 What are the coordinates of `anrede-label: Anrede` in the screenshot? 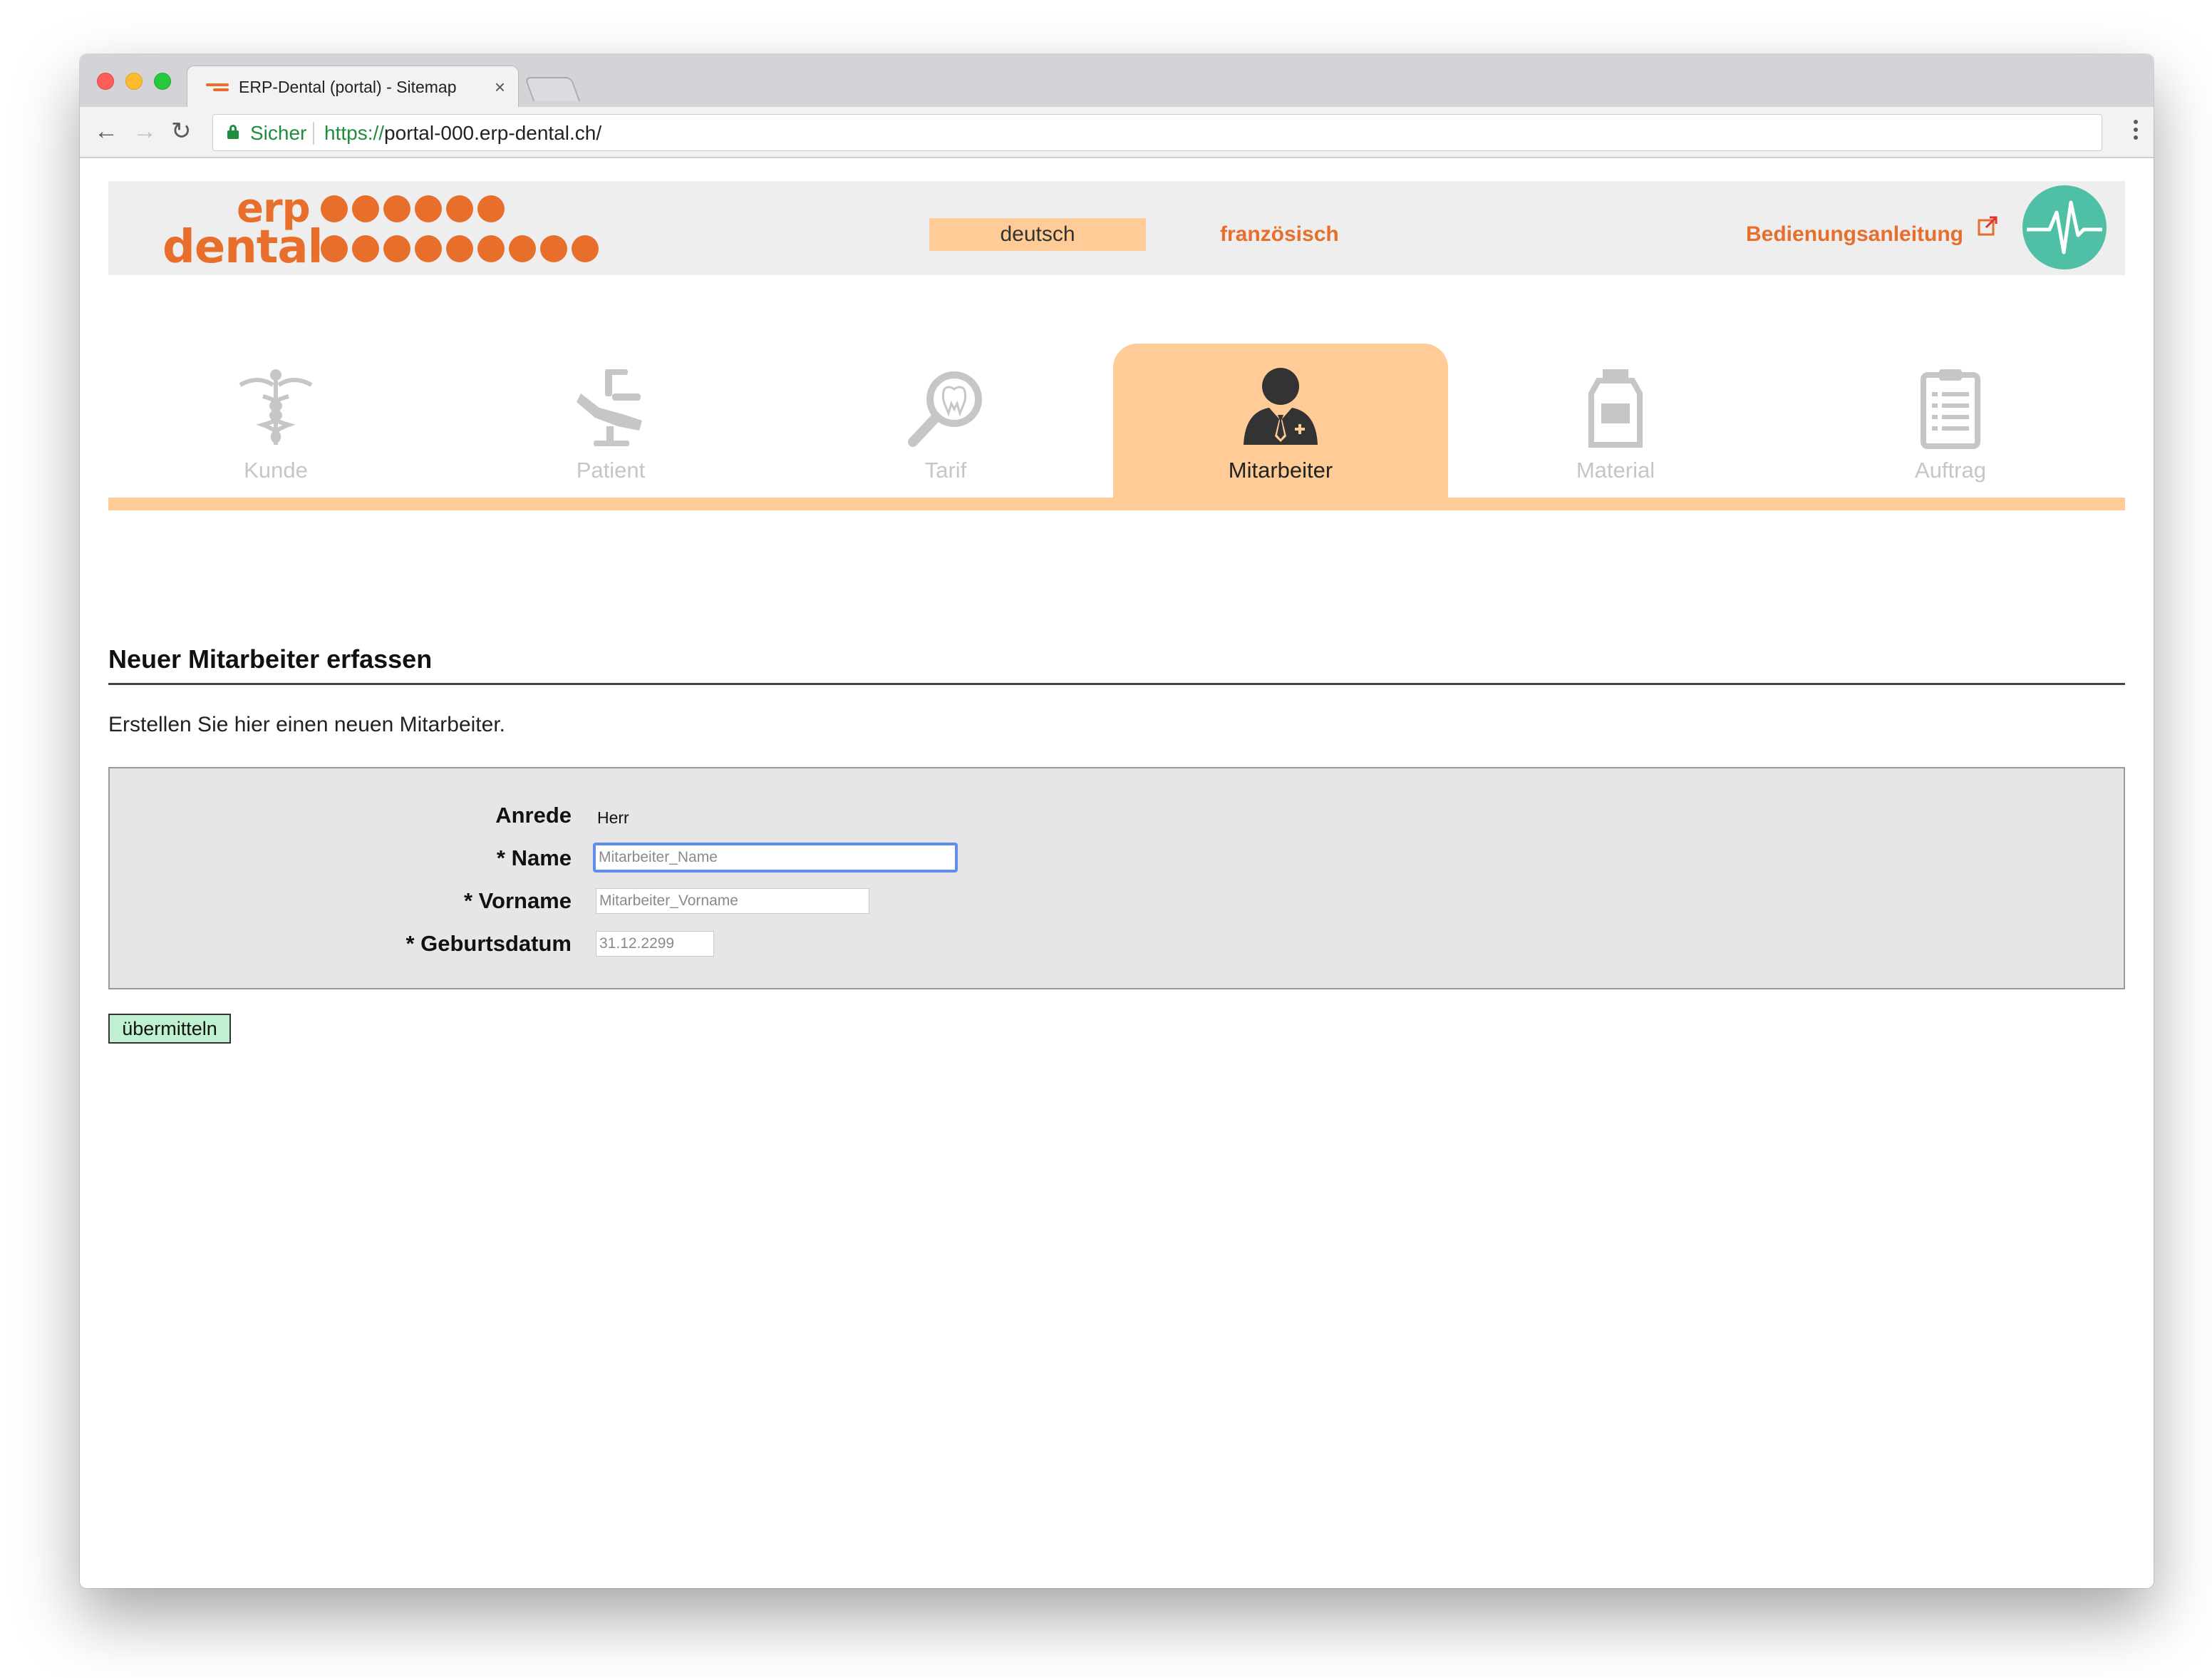 It's located at (533, 815).